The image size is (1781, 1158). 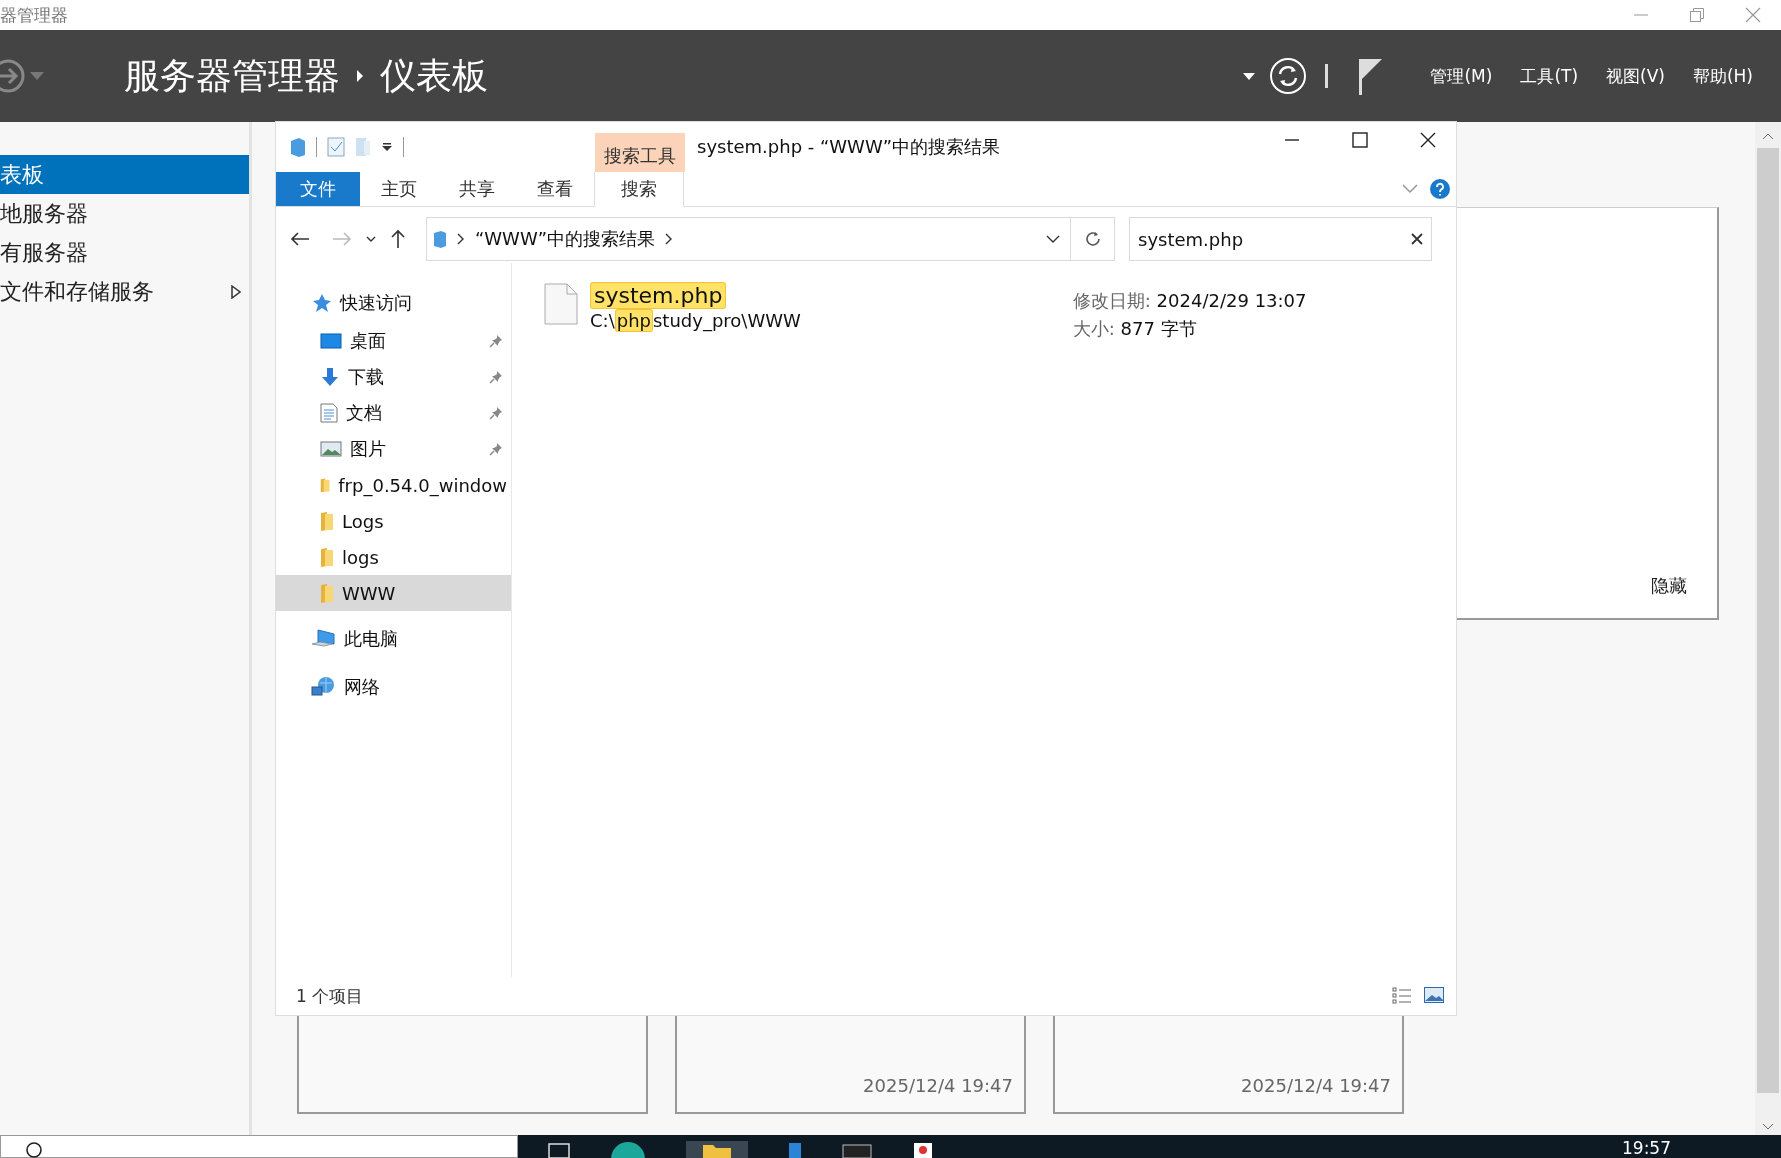 What do you see at coordinates (1440, 189) in the screenshot?
I see `help-icon` at bounding box center [1440, 189].